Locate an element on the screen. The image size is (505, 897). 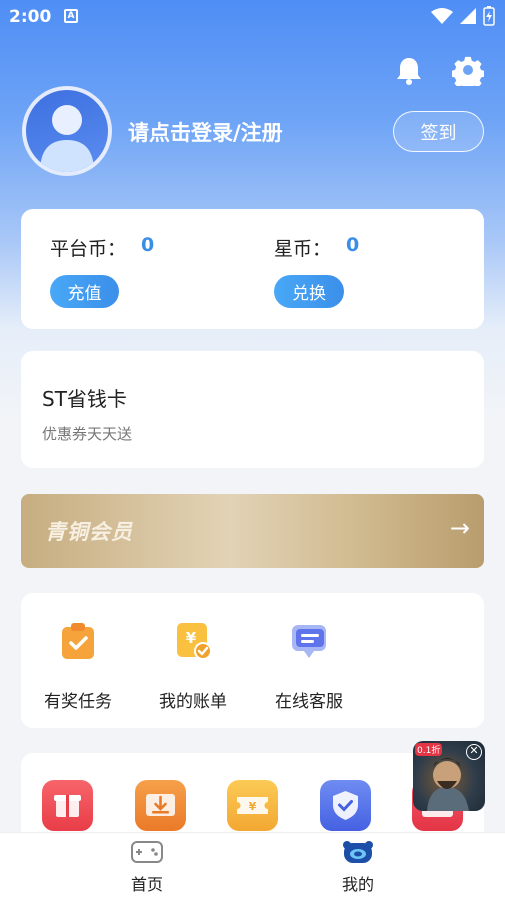
tab-home-label: 首页 is located at coordinates (146, 884).